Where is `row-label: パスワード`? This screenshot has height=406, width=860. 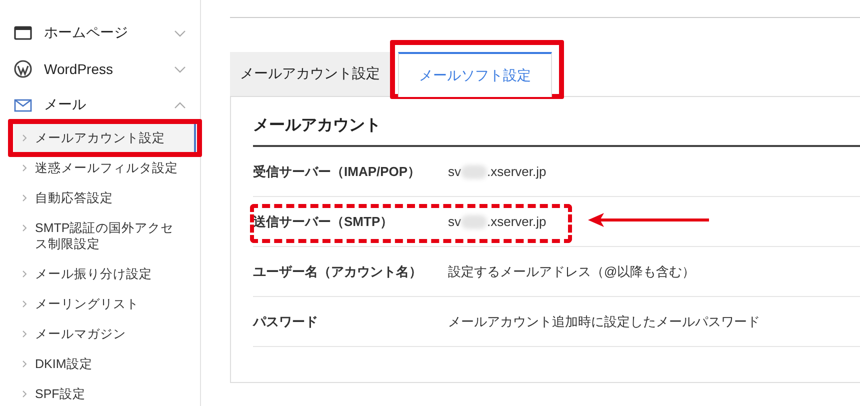 row-label: パスワード is located at coordinates (286, 321).